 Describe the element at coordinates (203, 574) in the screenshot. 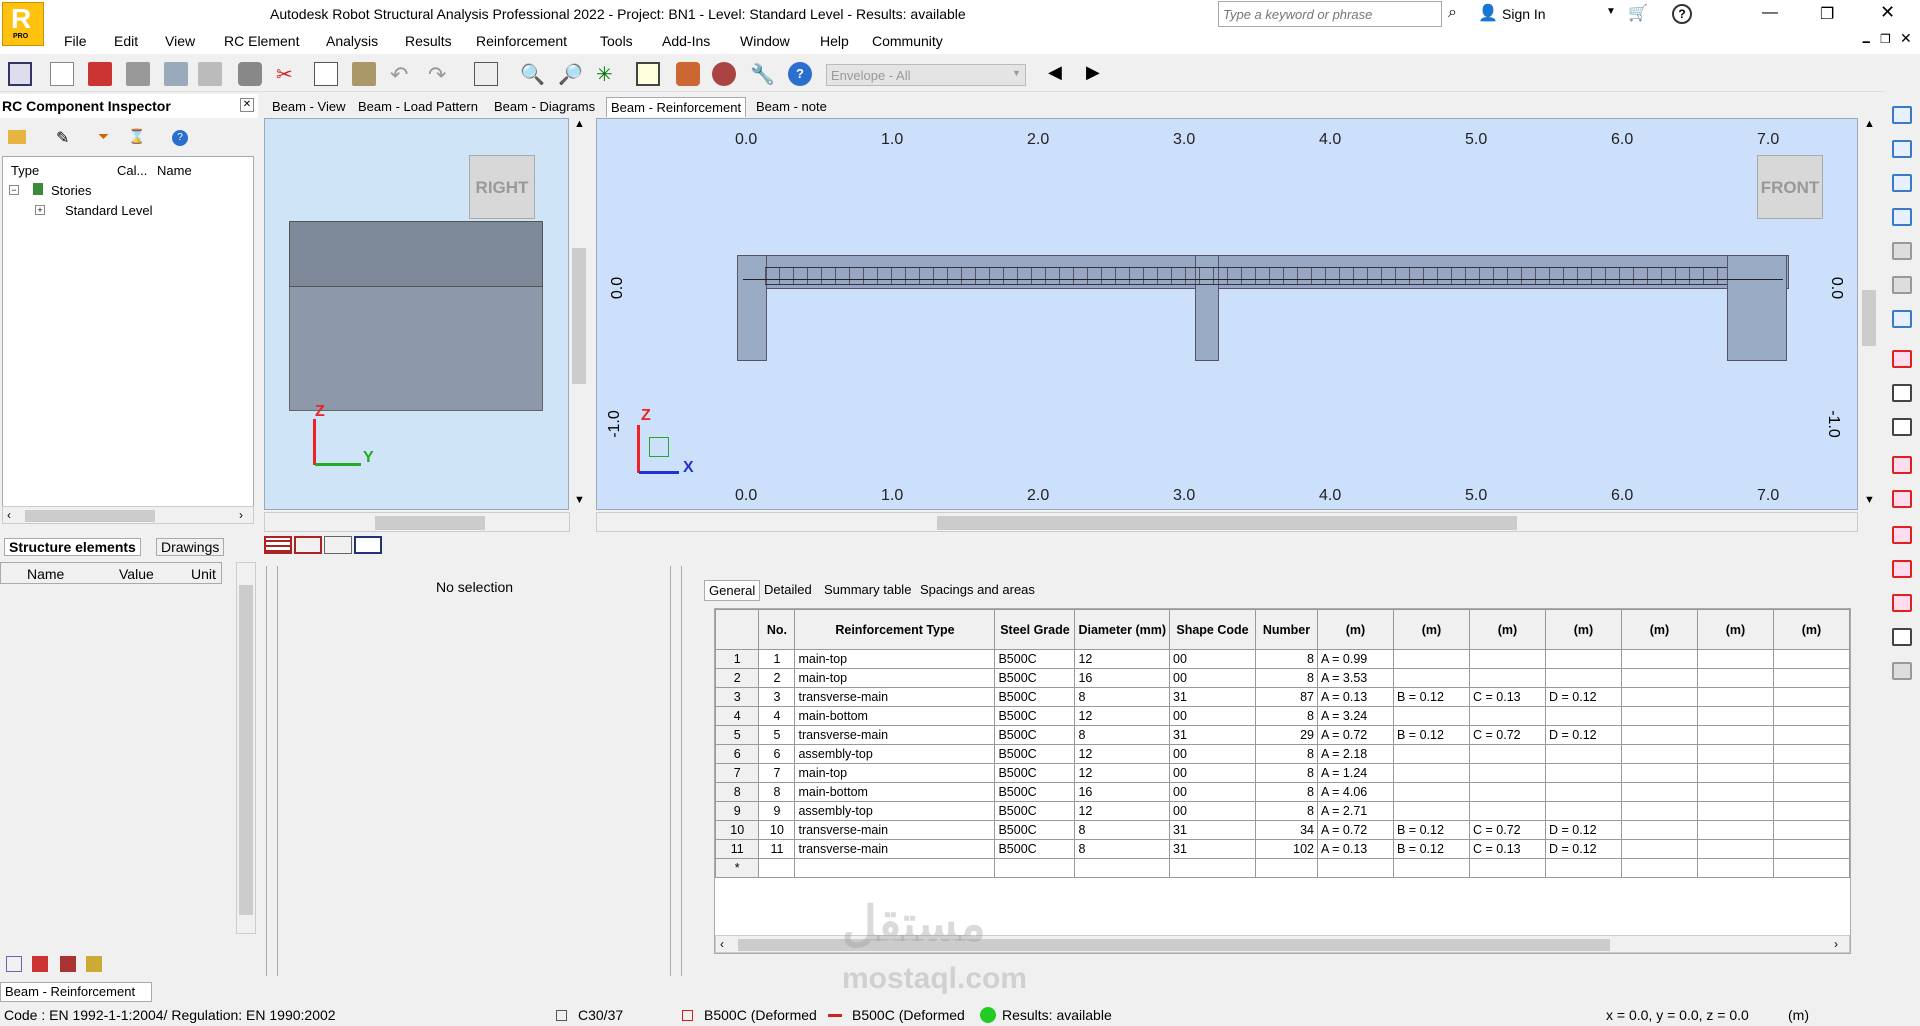

I see `props-col-unit: Unit` at that location.